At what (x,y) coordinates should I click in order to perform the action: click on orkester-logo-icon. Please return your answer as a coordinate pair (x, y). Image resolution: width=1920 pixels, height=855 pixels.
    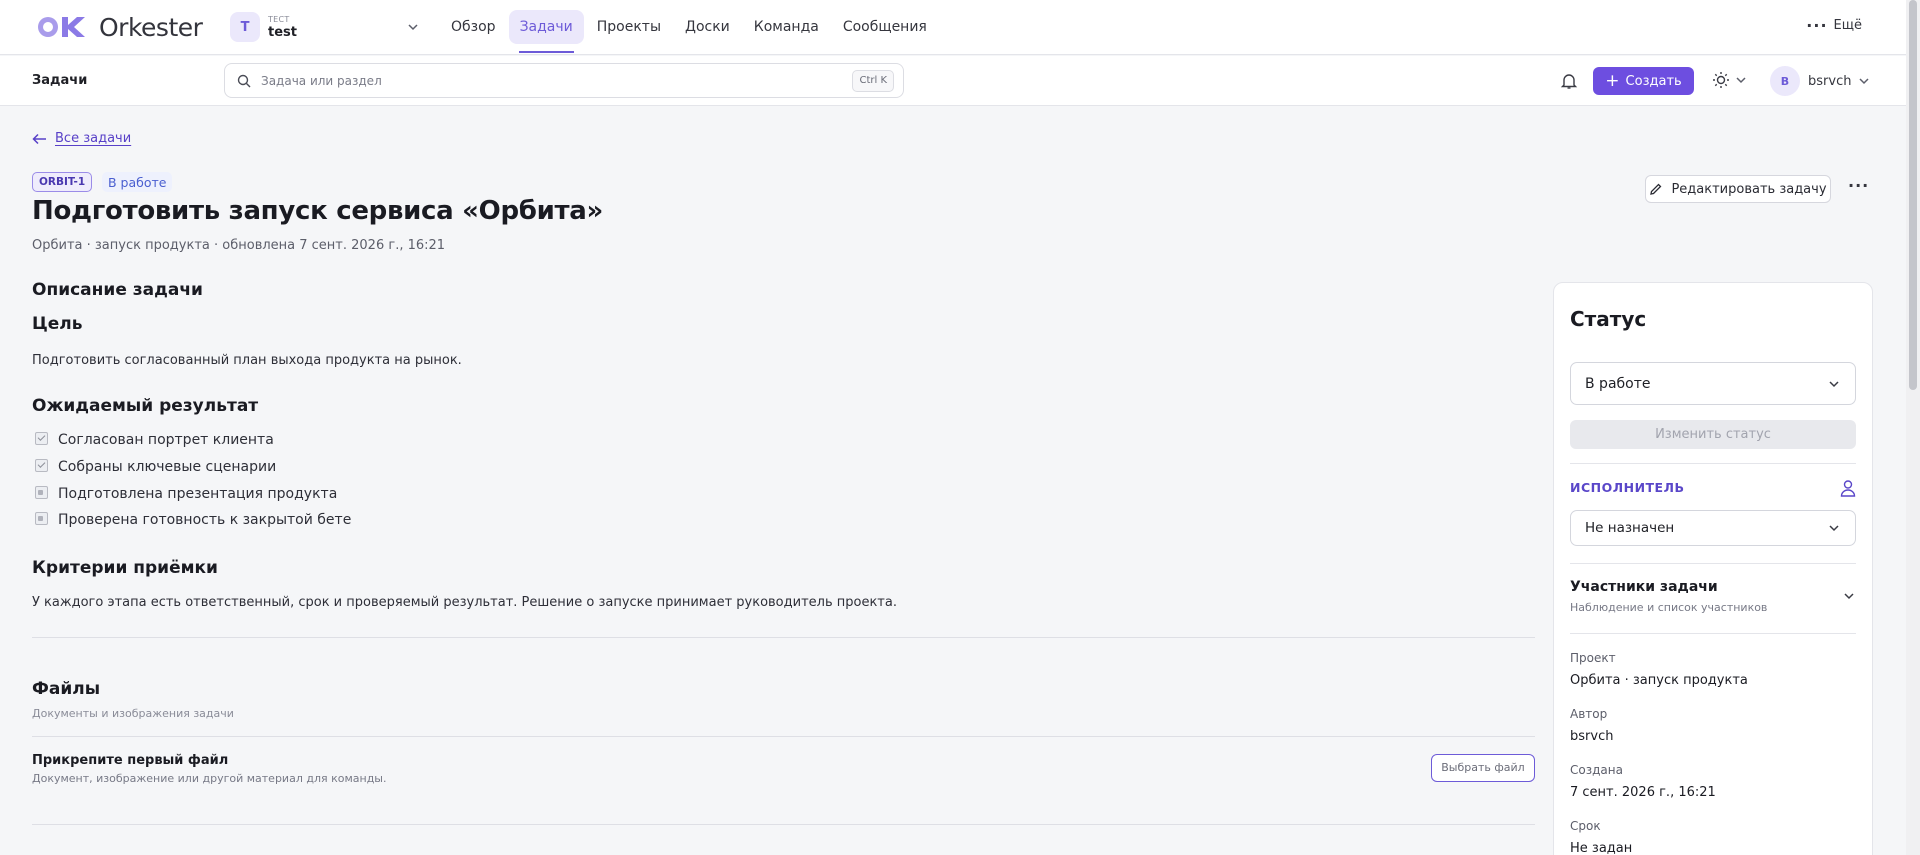
    Looking at the image, I should click on (61, 27).